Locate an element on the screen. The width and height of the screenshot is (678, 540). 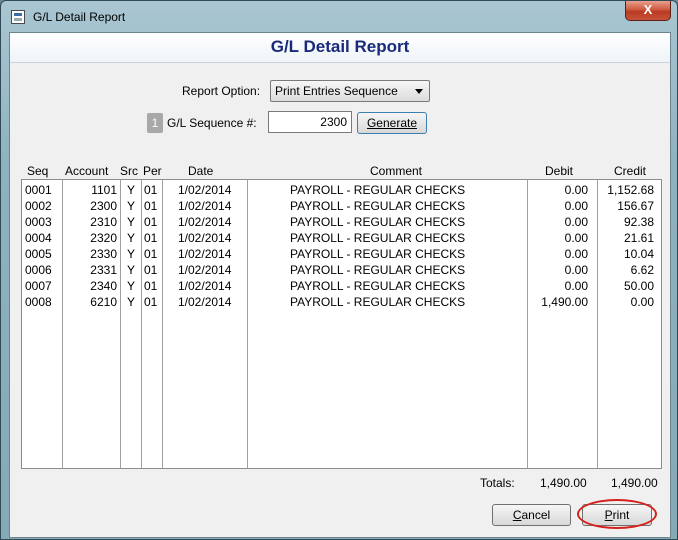
cell-seq: 0007 is located at coordinates (38, 286).